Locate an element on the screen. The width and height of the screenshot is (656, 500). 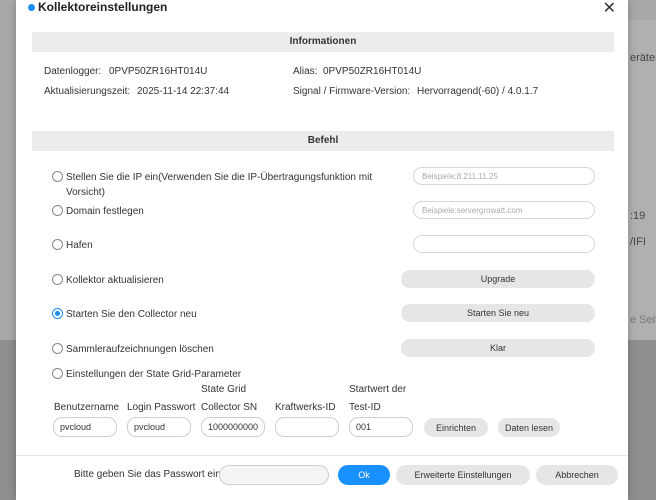
signal-firmware-label: Signal / Firmware-Version: is located at coordinates (352, 91).